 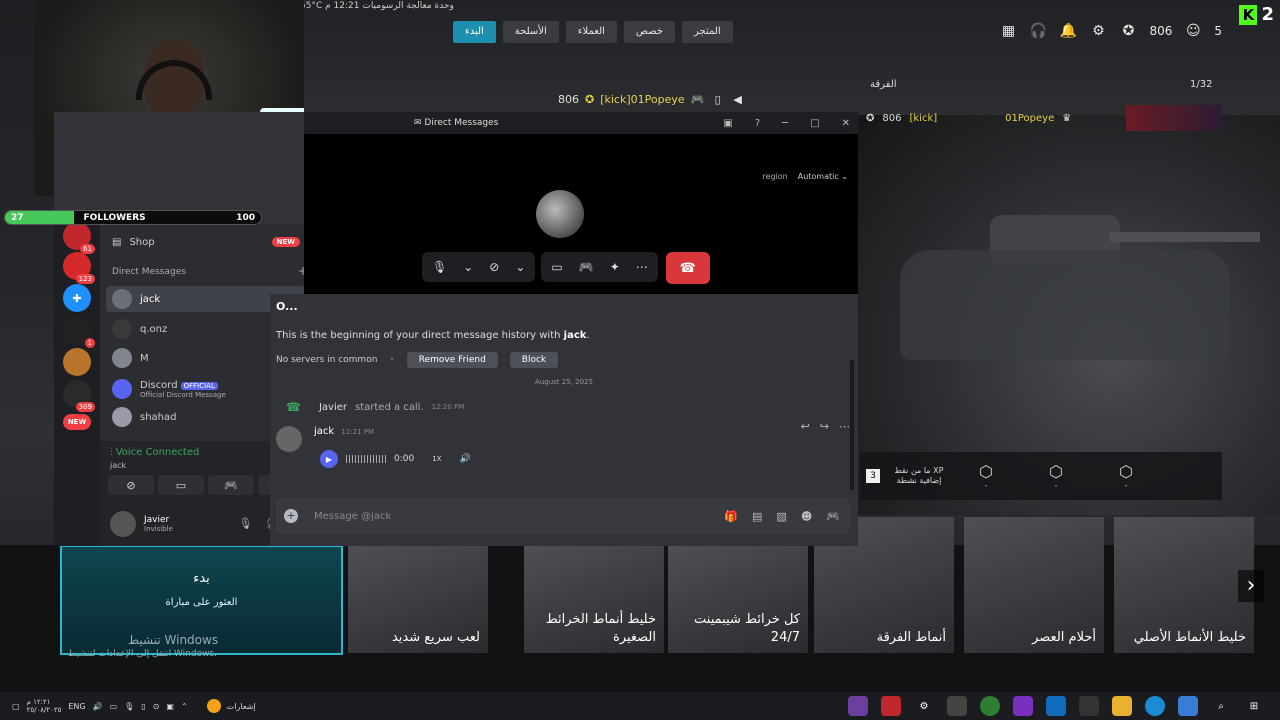 I want to click on edge-icon, so click(x=1155, y=706).